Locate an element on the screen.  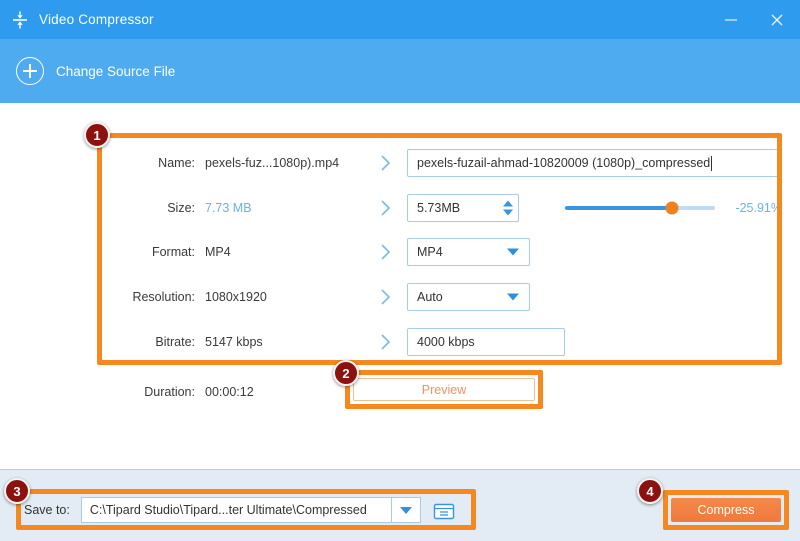
save-to-label: Save to: is located at coordinates (47, 510).